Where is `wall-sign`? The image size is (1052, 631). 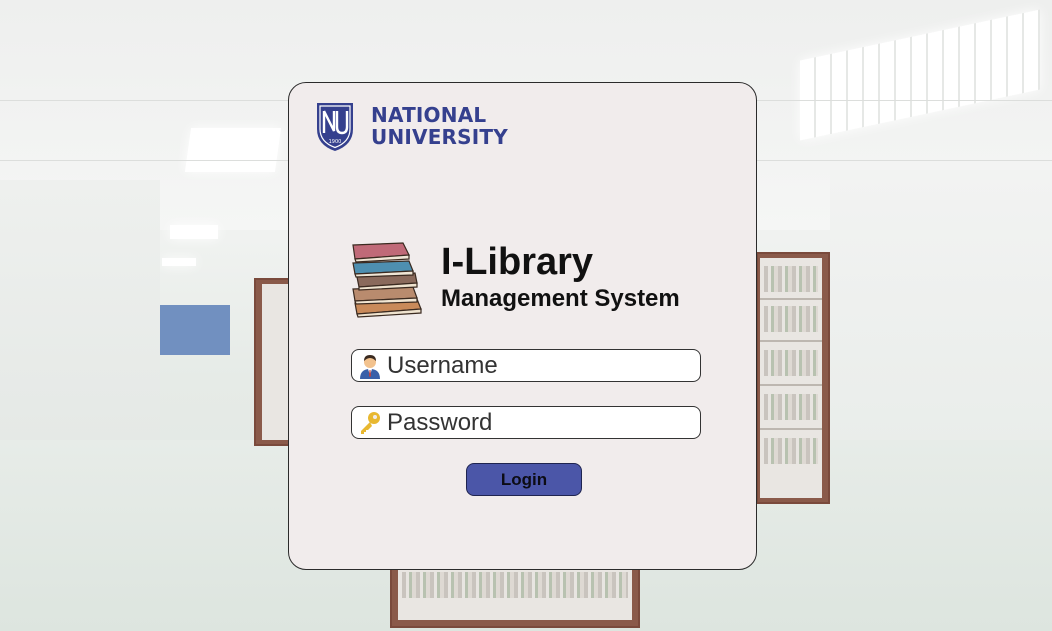
wall-sign is located at coordinates (195, 330).